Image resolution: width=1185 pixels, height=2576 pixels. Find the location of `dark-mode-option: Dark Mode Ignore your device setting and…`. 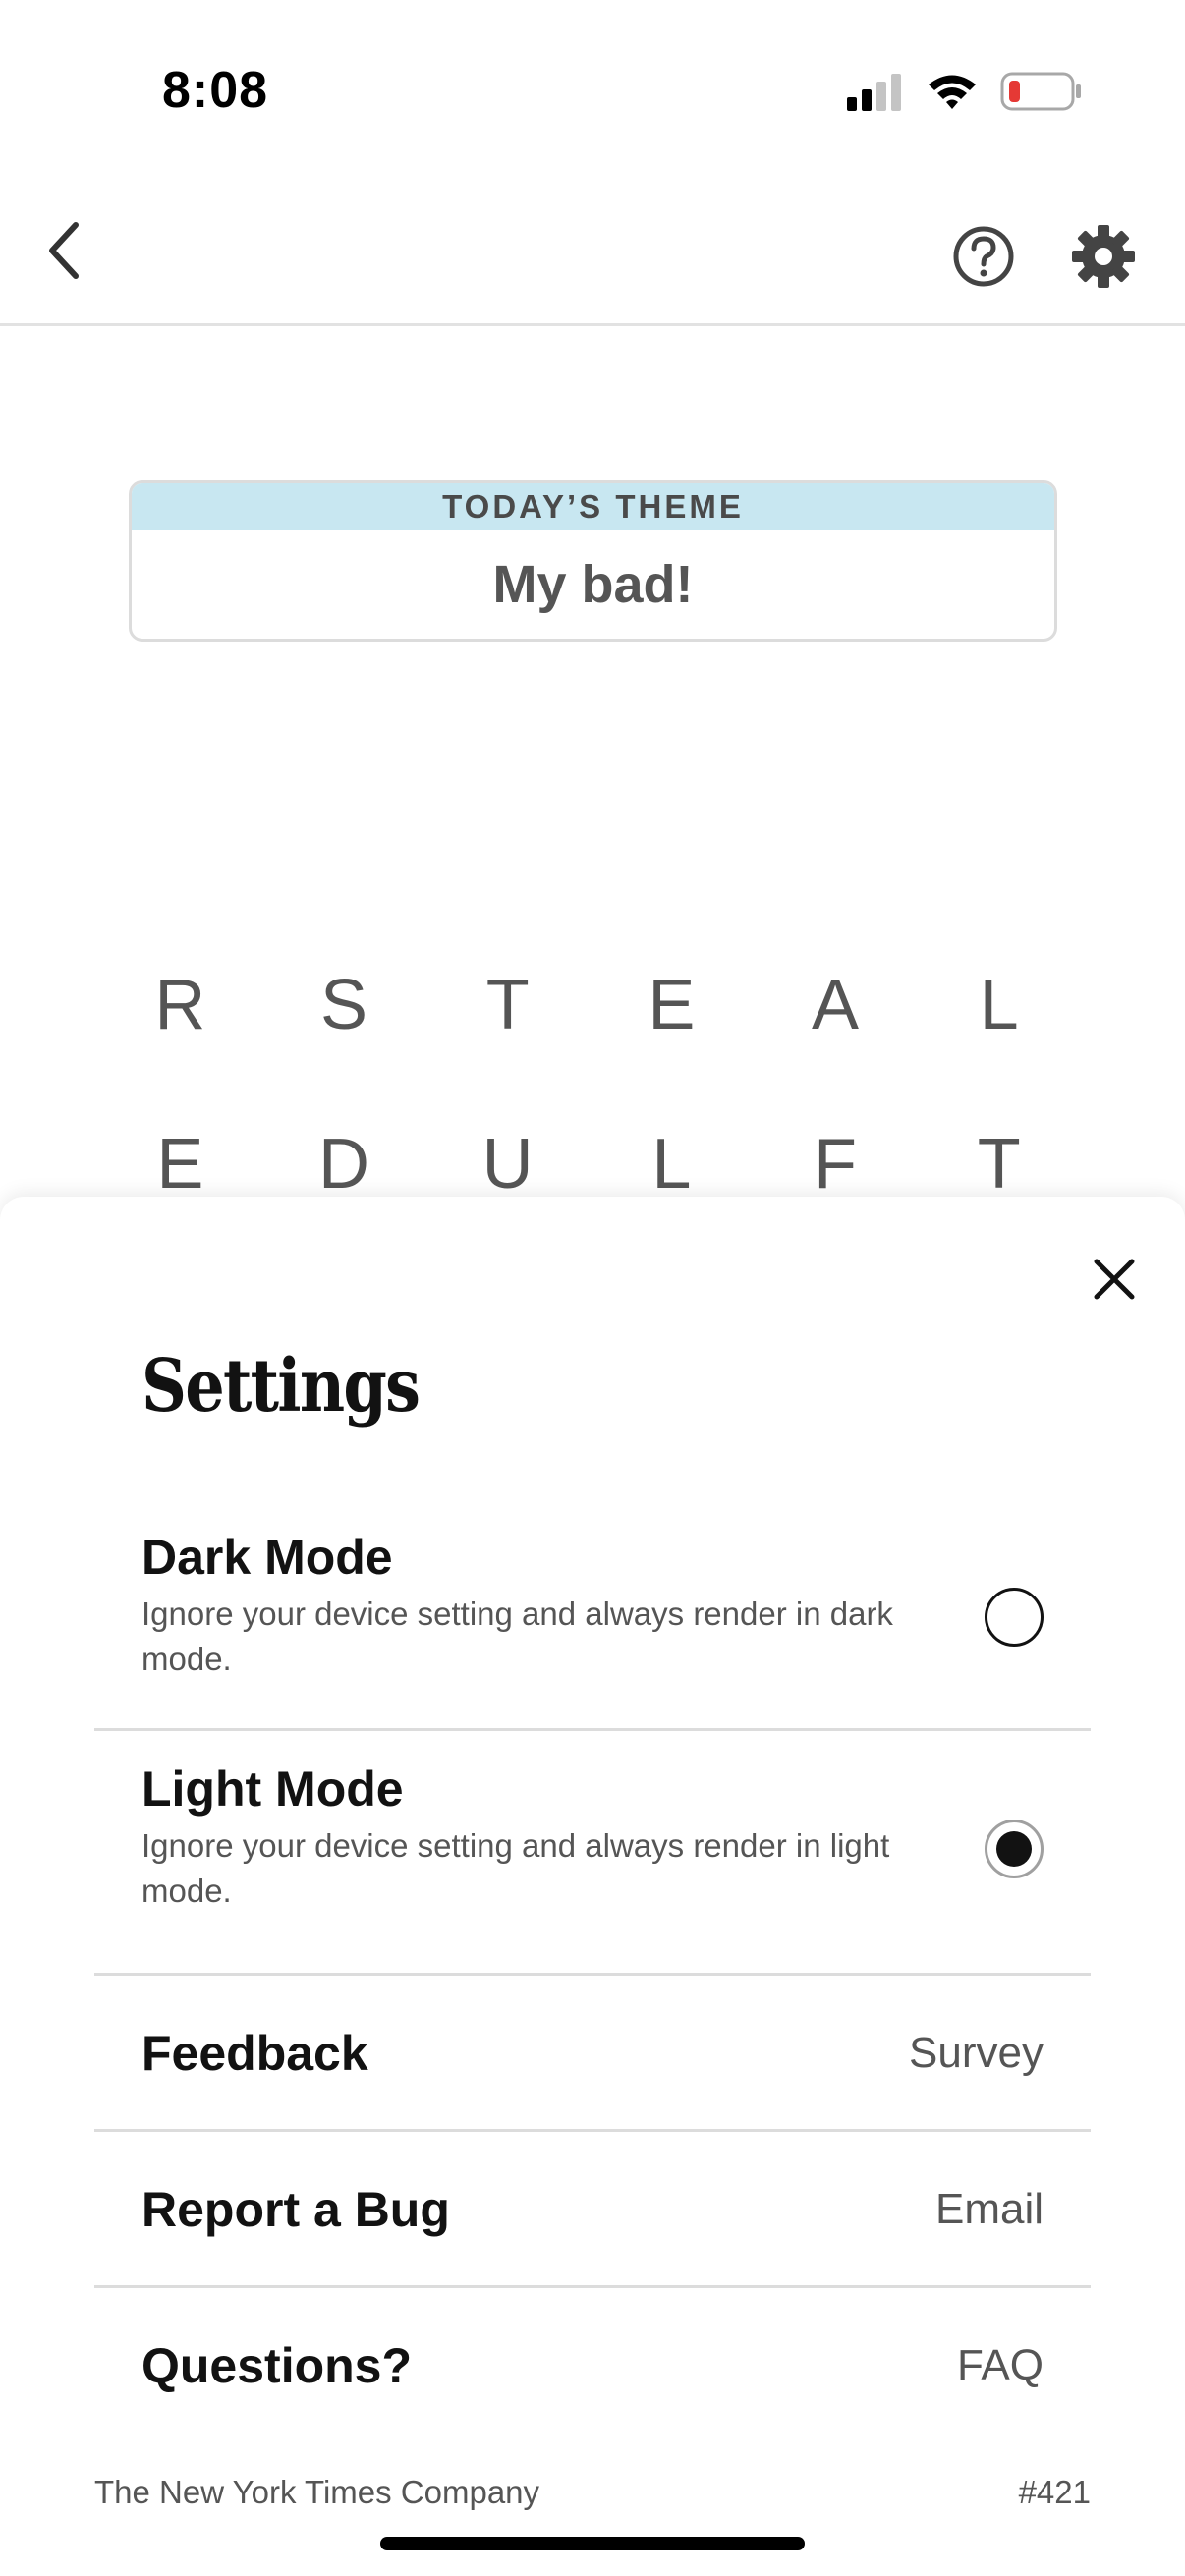

dark-mode-option: Dark Mode Ignore your device setting and… is located at coordinates (592, 1619).